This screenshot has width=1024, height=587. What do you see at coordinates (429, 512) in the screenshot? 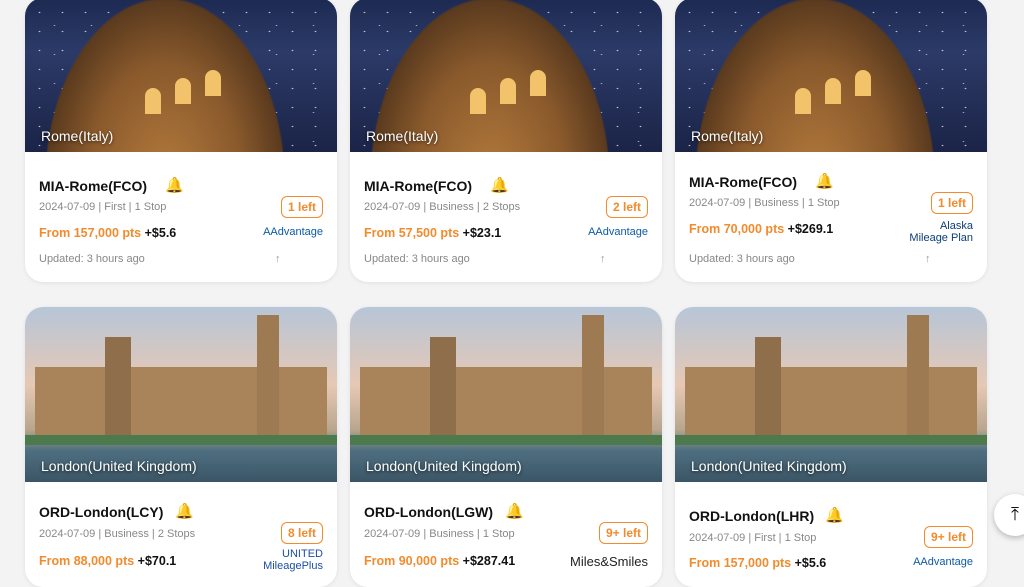
I see `route-title: ORD-London(LGW)` at bounding box center [429, 512].